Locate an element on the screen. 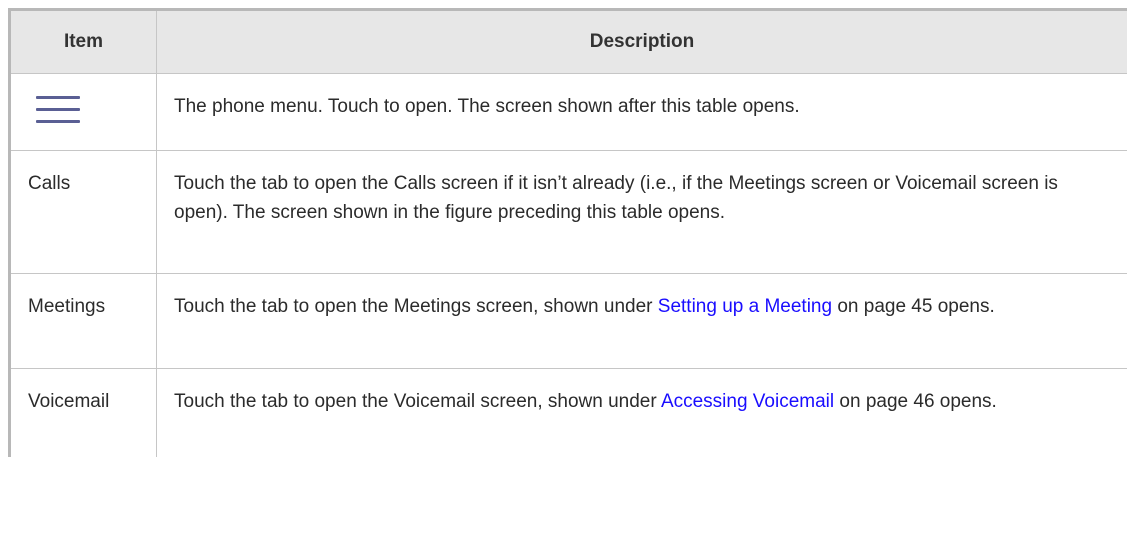 The image size is (1127, 541). description-text: on page 46 opens. is located at coordinates (915, 401).